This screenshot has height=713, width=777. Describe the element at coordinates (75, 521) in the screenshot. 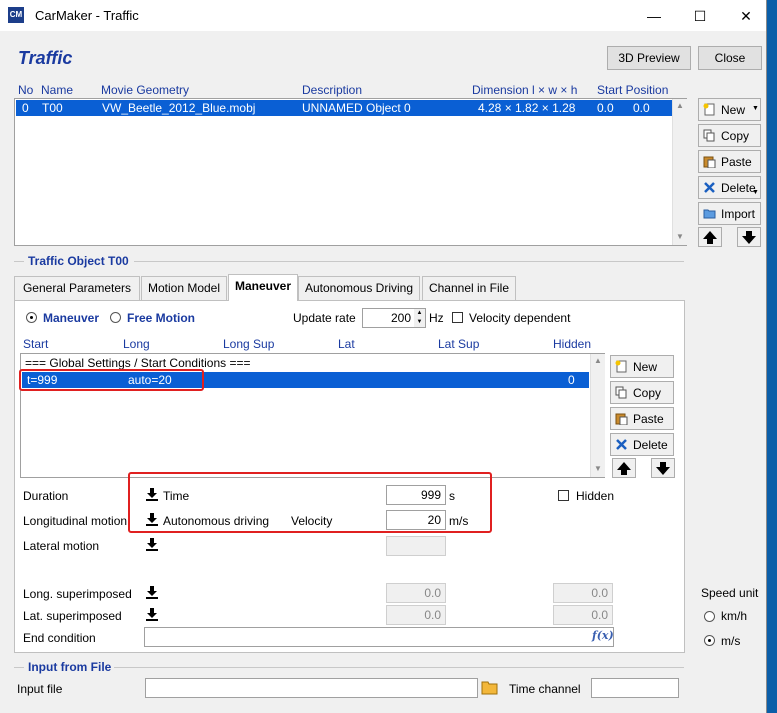

I see `longitudinal-motion-label: Longitudinal motion` at that location.